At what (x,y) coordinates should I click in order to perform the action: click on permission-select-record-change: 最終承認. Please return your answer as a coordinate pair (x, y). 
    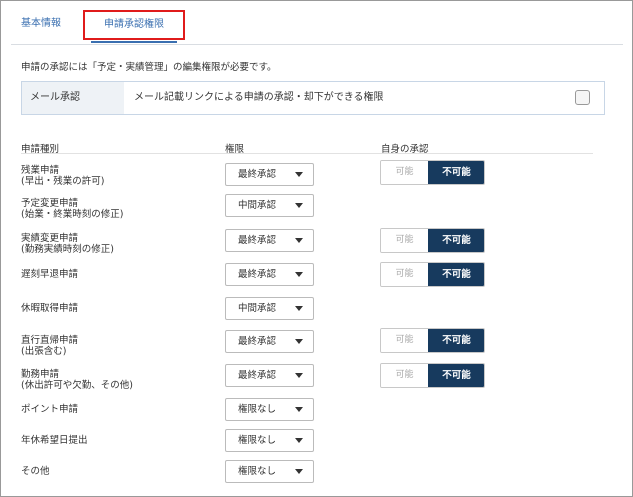
    Looking at the image, I should click on (269, 240).